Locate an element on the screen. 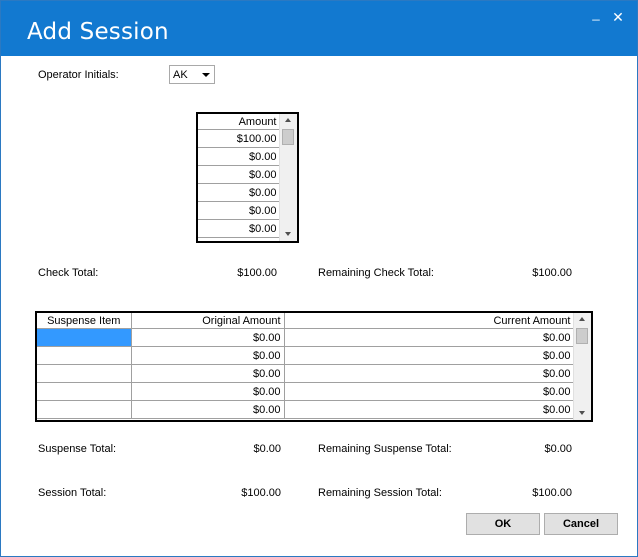  remaining-check-total-label: Remaining Check Total: is located at coordinates (376, 273).